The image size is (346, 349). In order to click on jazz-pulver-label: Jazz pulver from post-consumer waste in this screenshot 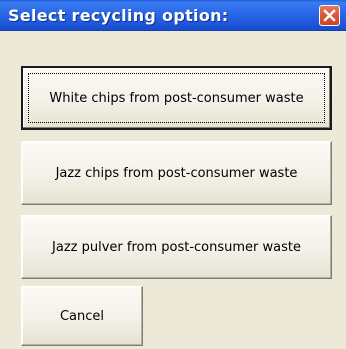, I will do `click(176, 247)`.